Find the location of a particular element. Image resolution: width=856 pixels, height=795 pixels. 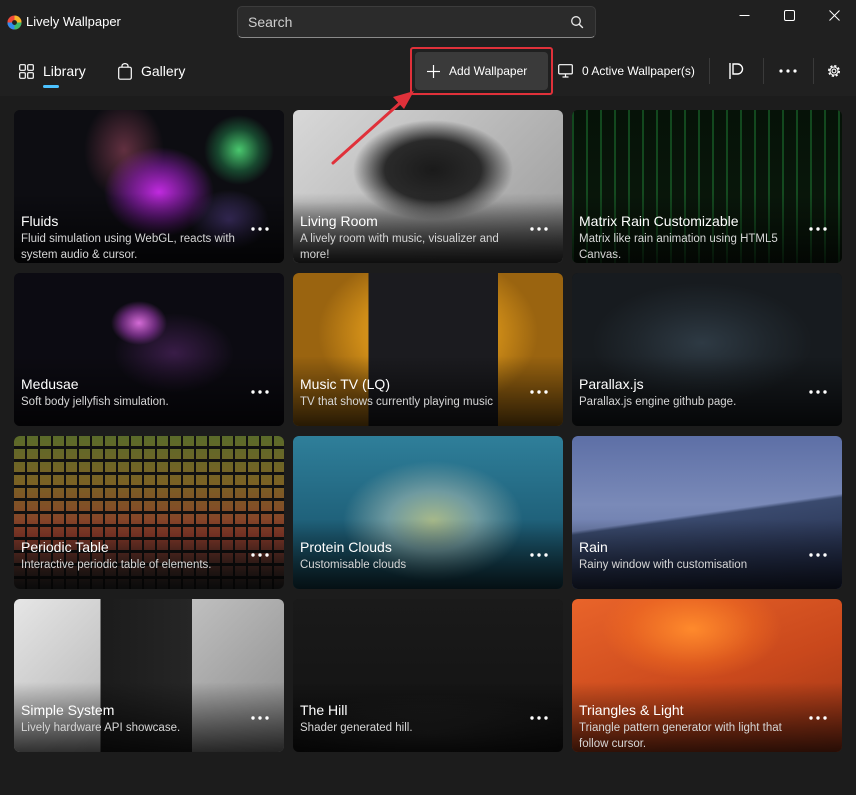

wallpaper-description: Rainy window with customisation is located at coordinates (663, 565).